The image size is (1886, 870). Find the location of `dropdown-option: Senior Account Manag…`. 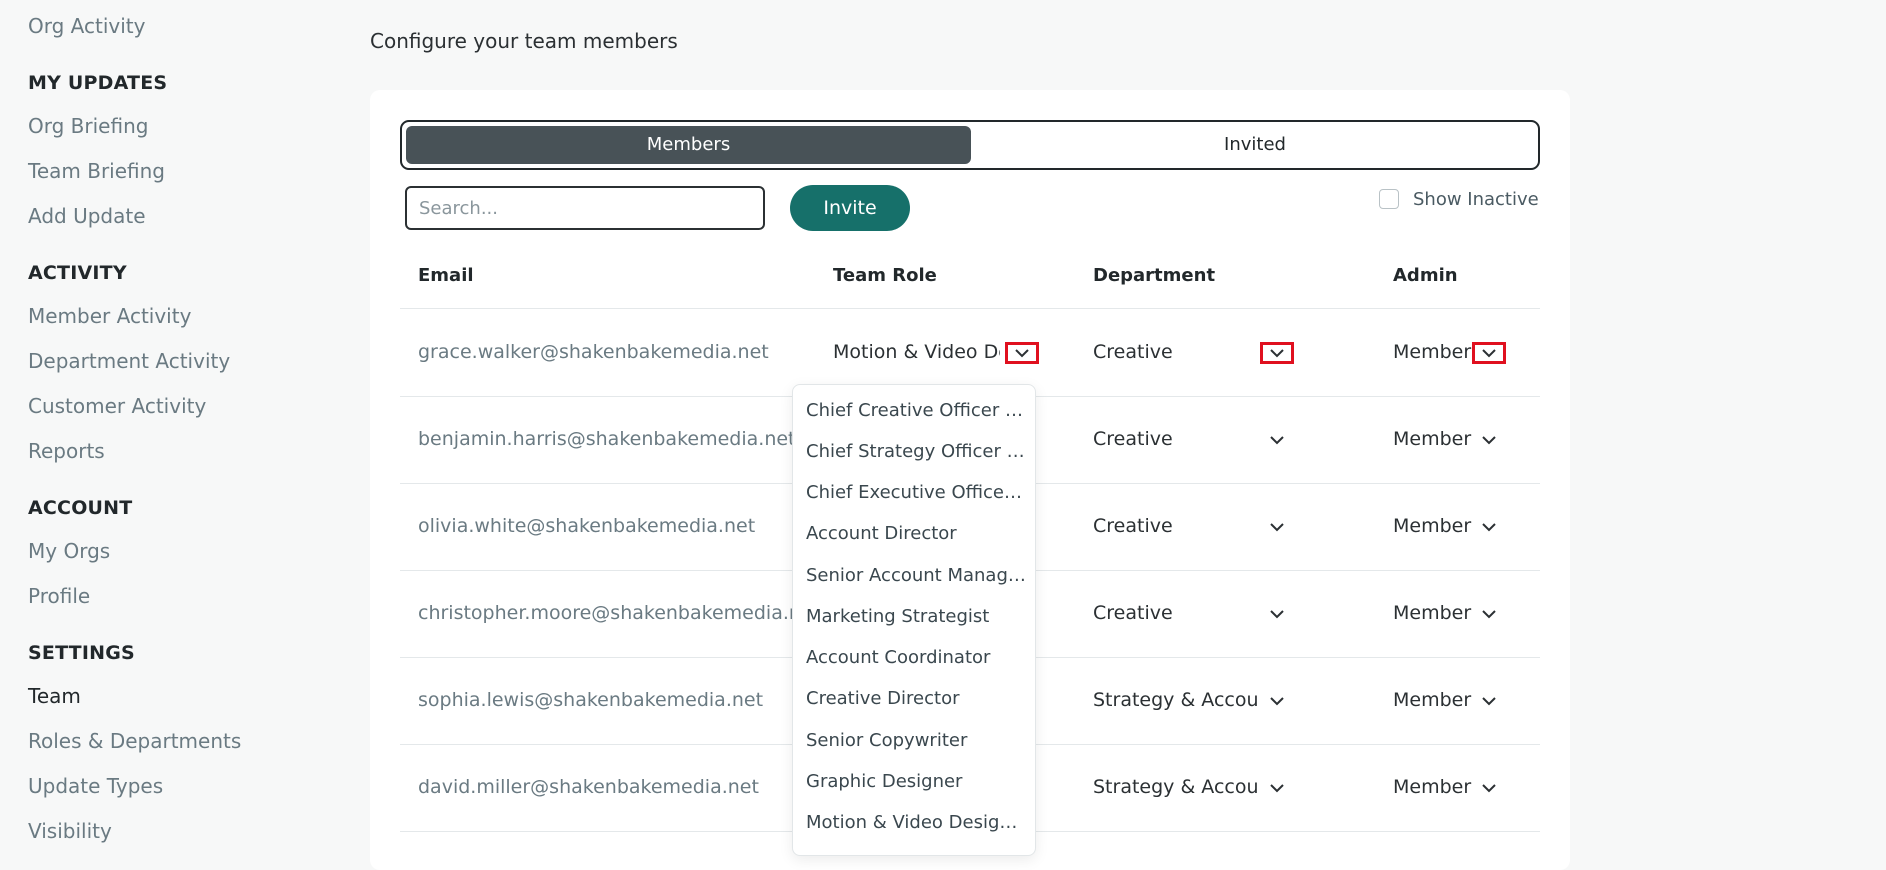

dropdown-option: Senior Account Manag… is located at coordinates (917, 576).